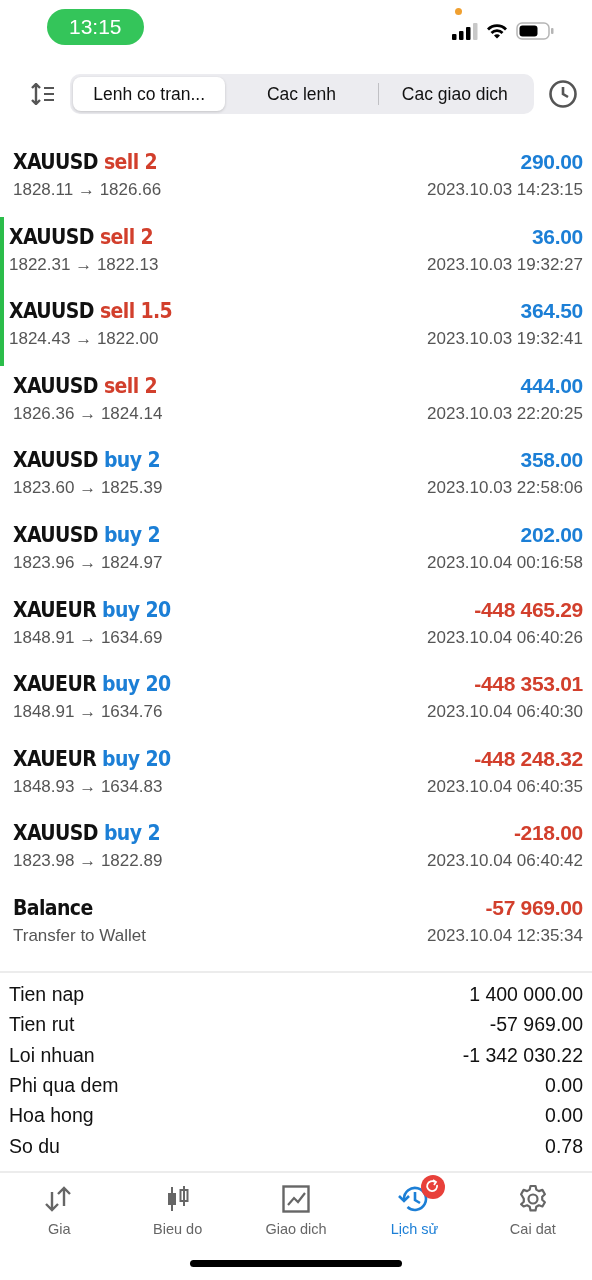  I want to click on privacy-dot-icon, so click(458, 11).